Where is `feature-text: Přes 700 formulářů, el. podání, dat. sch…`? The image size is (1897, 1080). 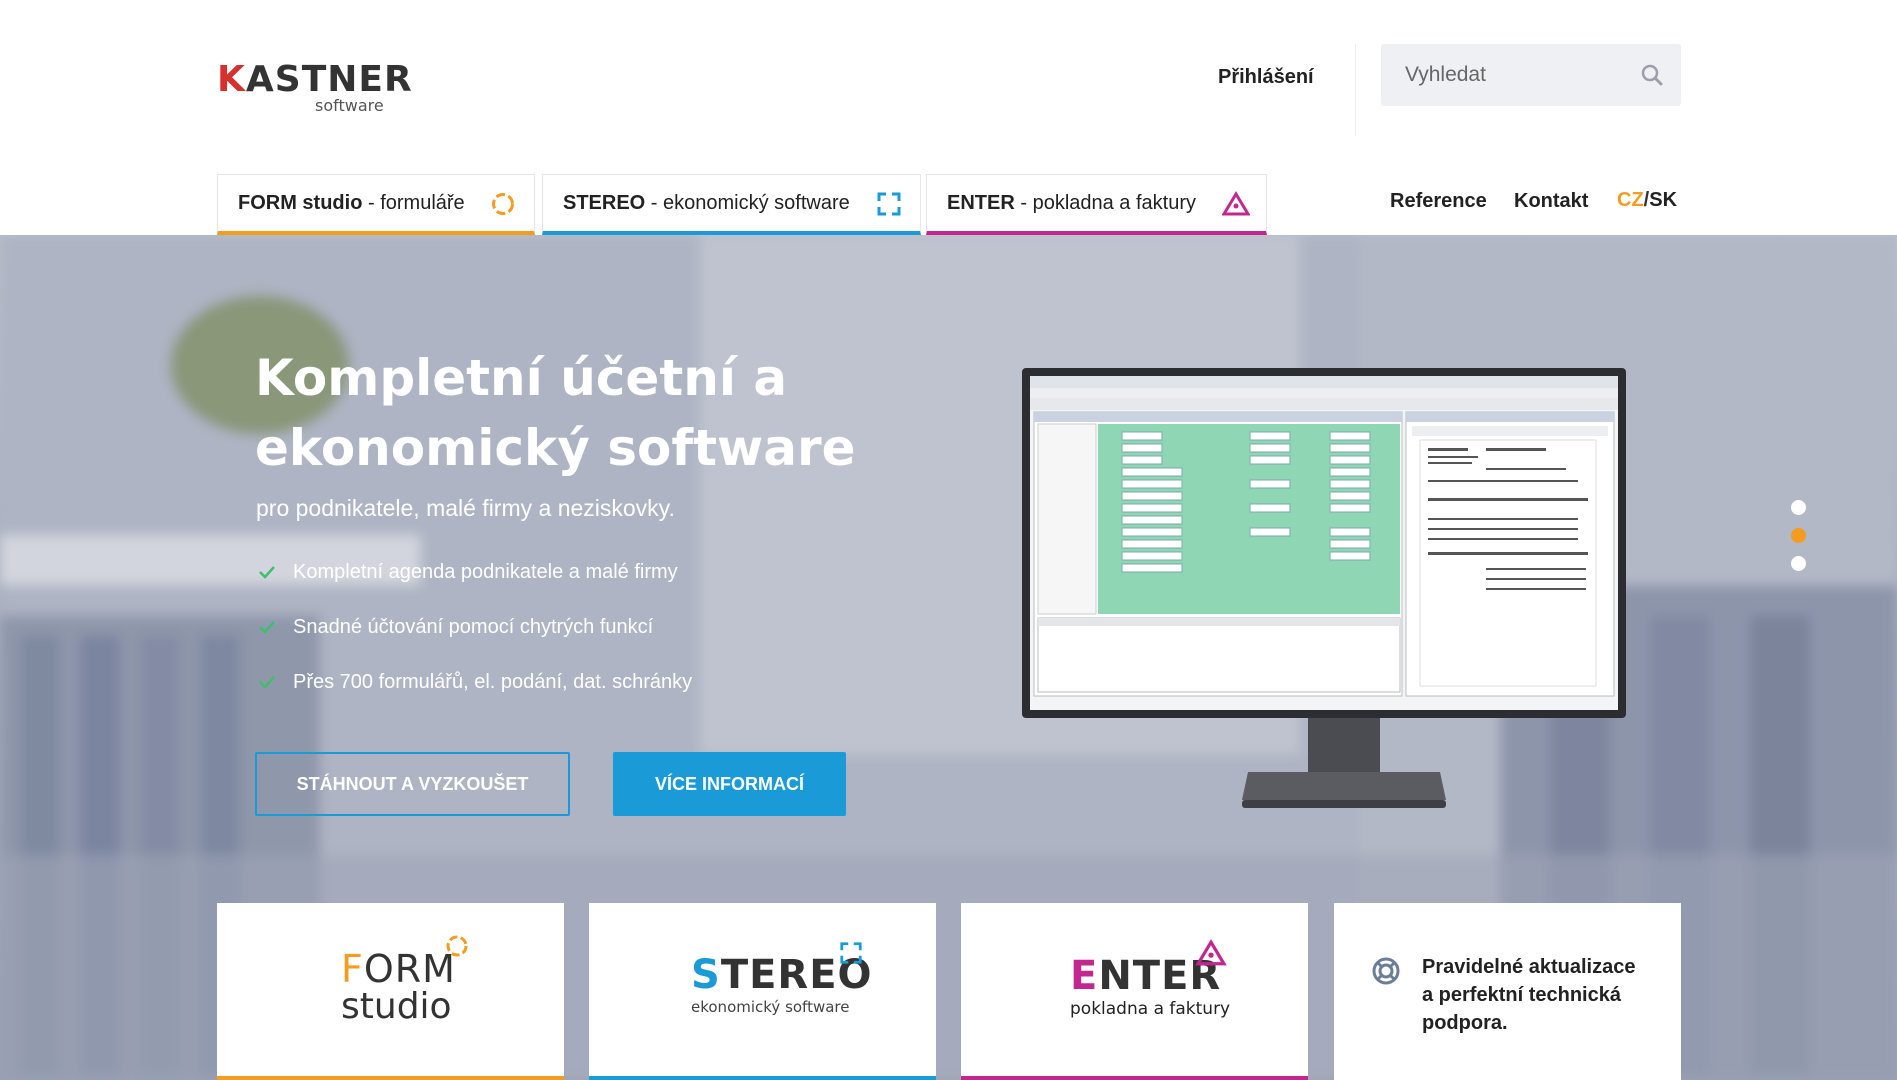
feature-text: Přes 700 formulářů, el. podání, dat. sch… is located at coordinates (493, 682).